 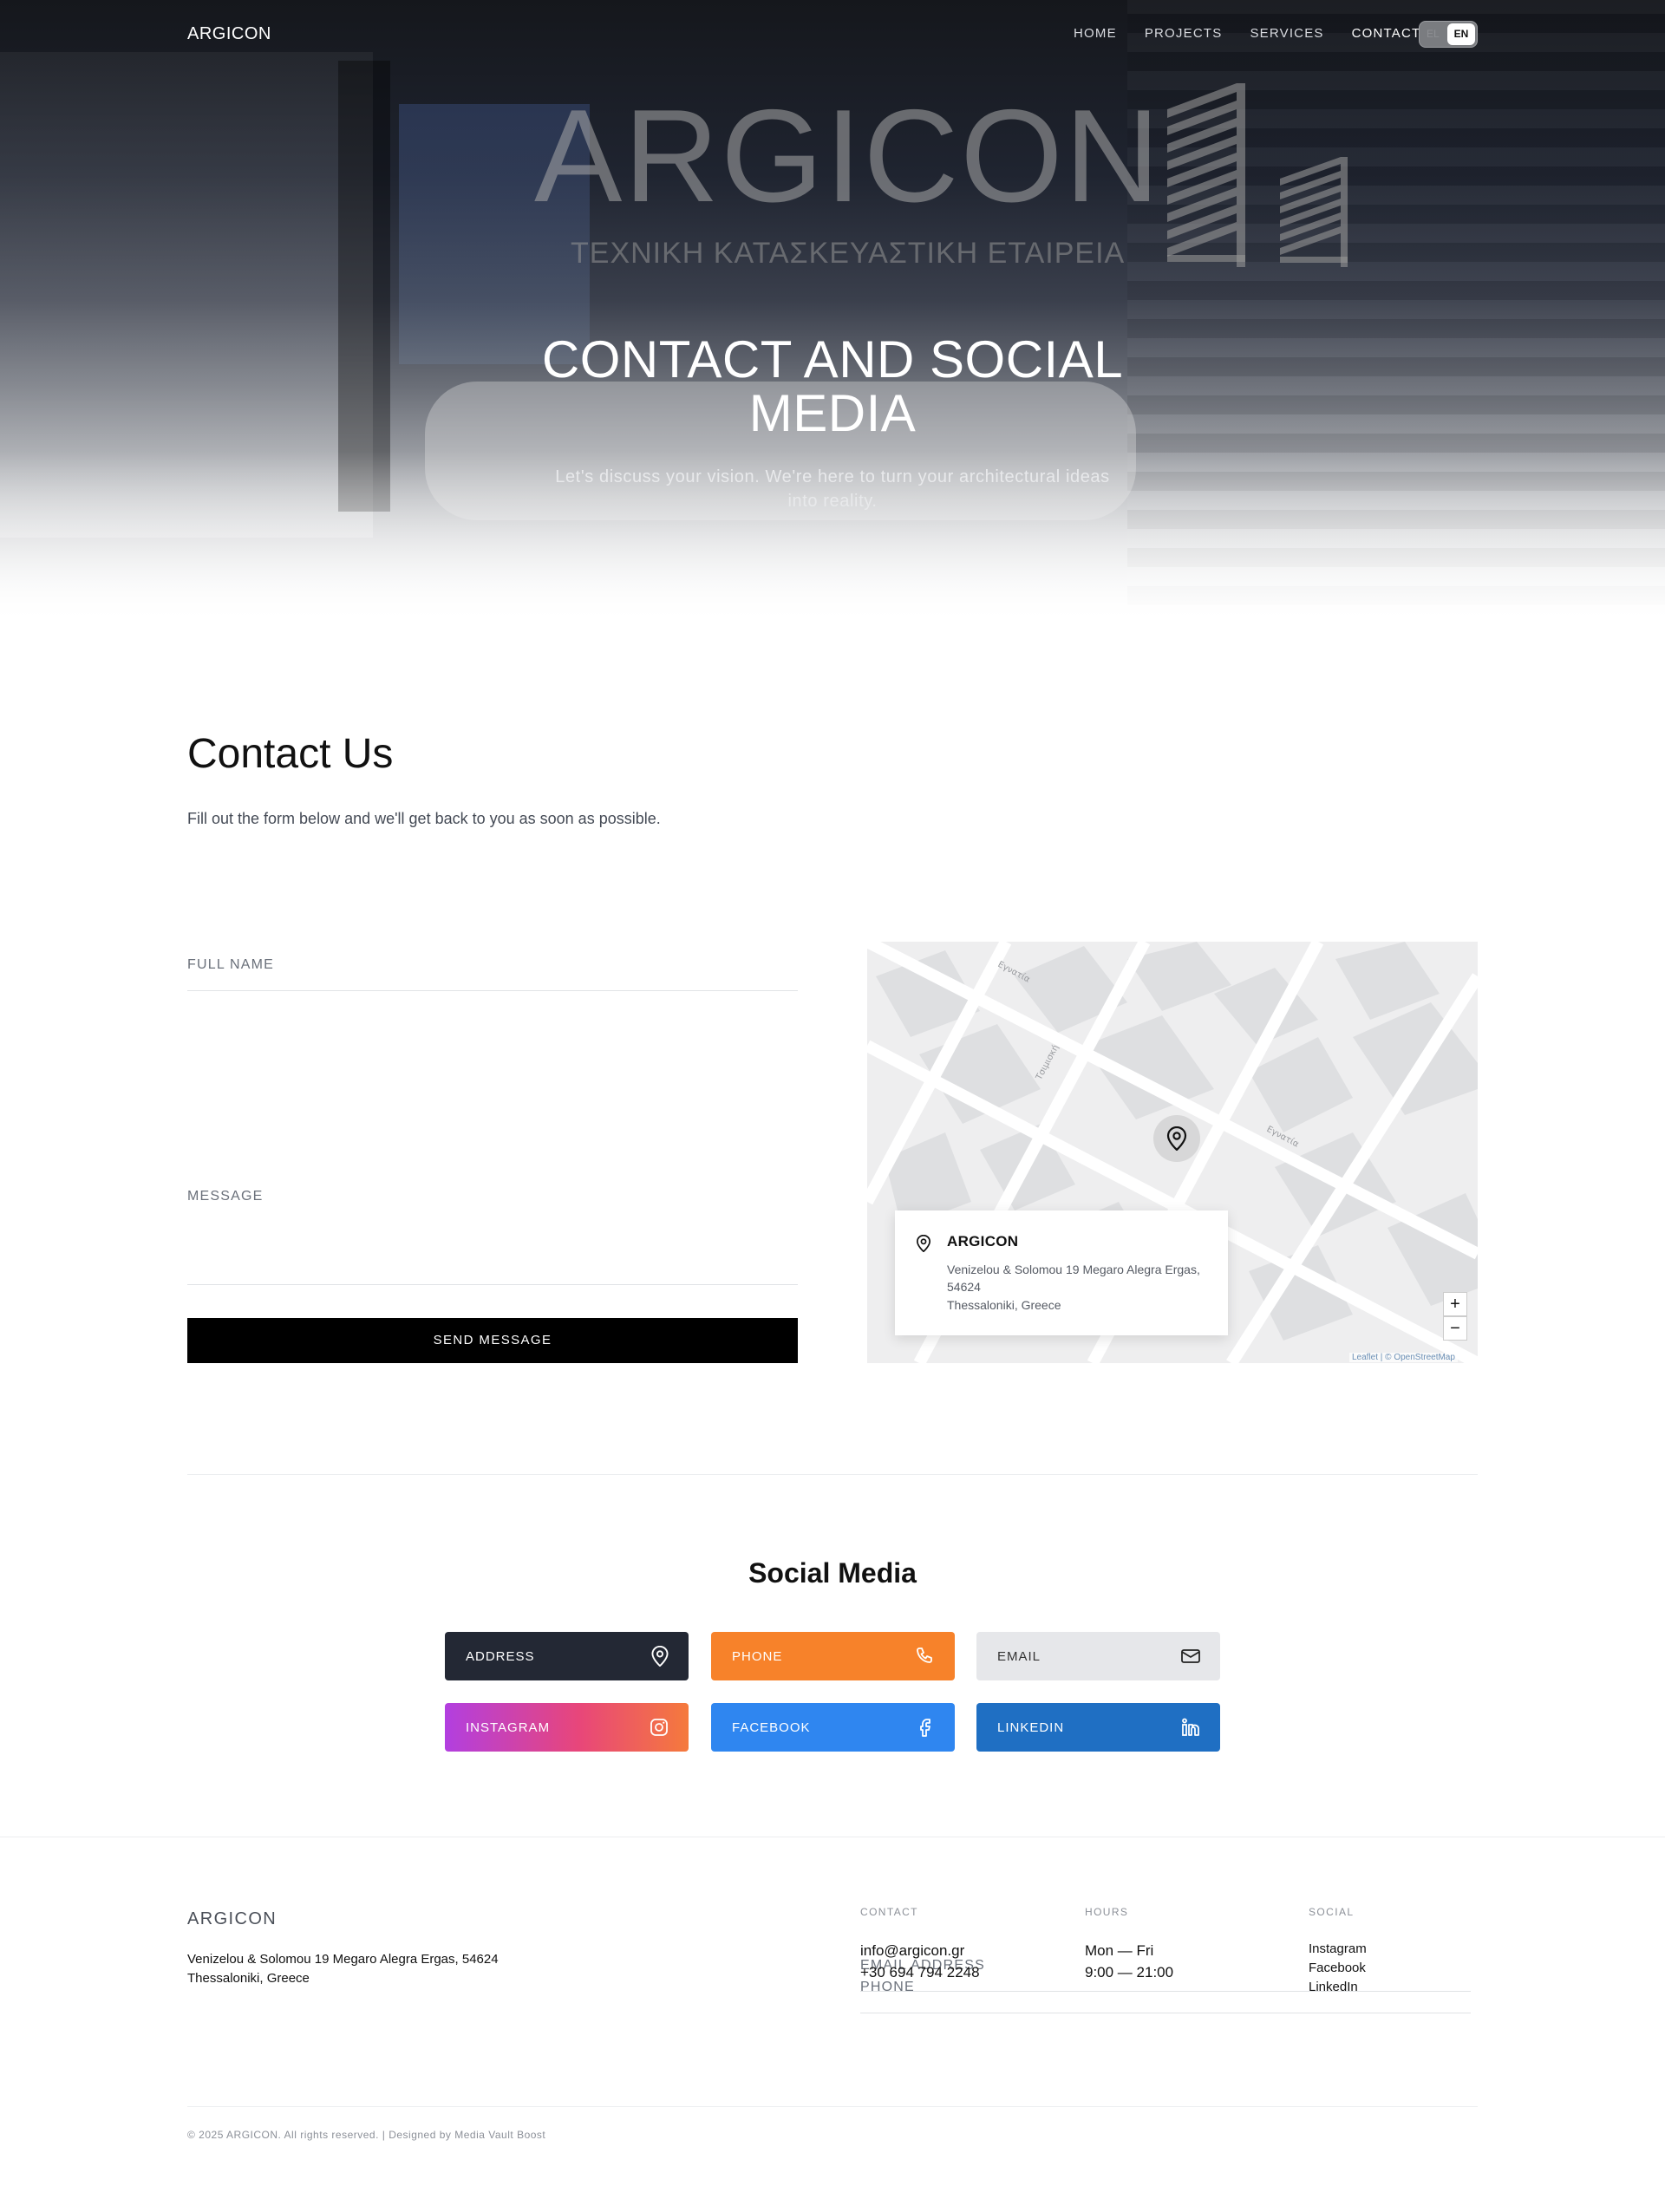 I want to click on footer-brand: ARGICON, so click(x=233, y=1918).